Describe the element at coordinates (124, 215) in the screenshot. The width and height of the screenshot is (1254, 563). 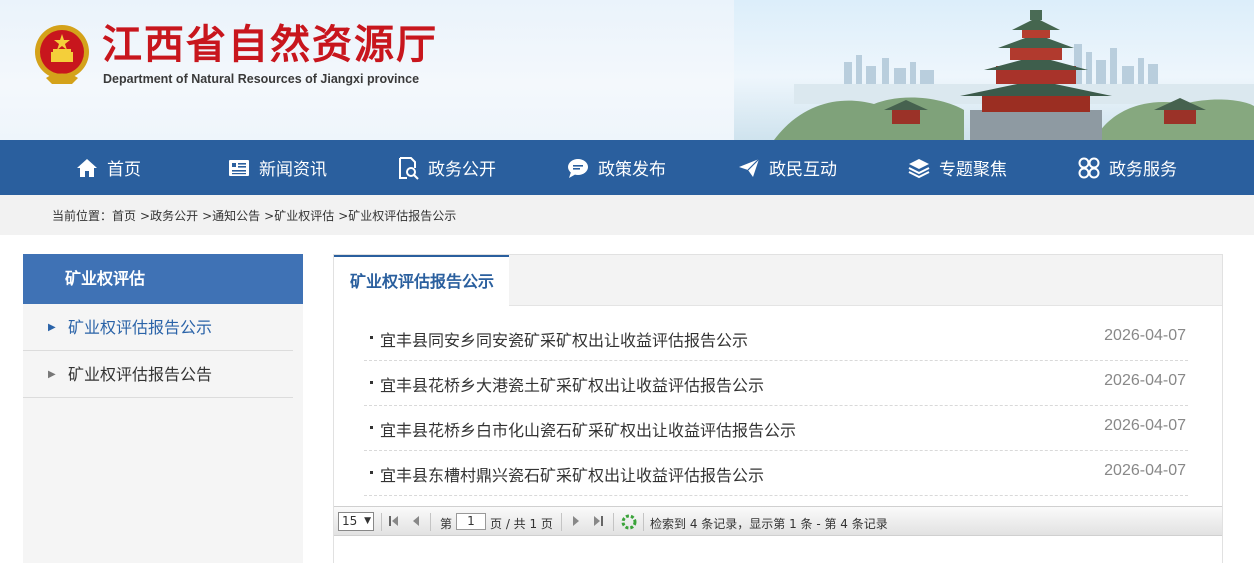
I see `breadcrumb-home: 首页` at that location.